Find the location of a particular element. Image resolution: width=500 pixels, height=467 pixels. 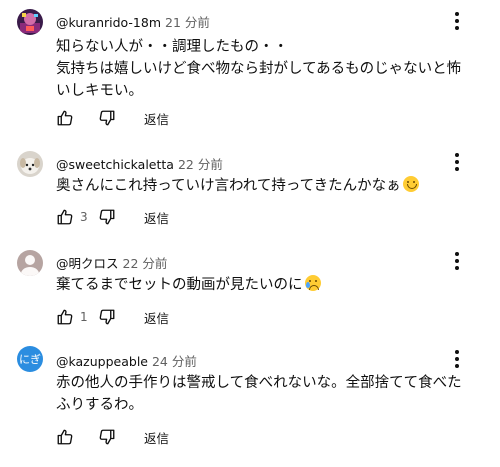

comment-line: 気持ちは嬉しいけど食べ物なら封がしてあるものじゃないと怖 is located at coordinates (259, 69).